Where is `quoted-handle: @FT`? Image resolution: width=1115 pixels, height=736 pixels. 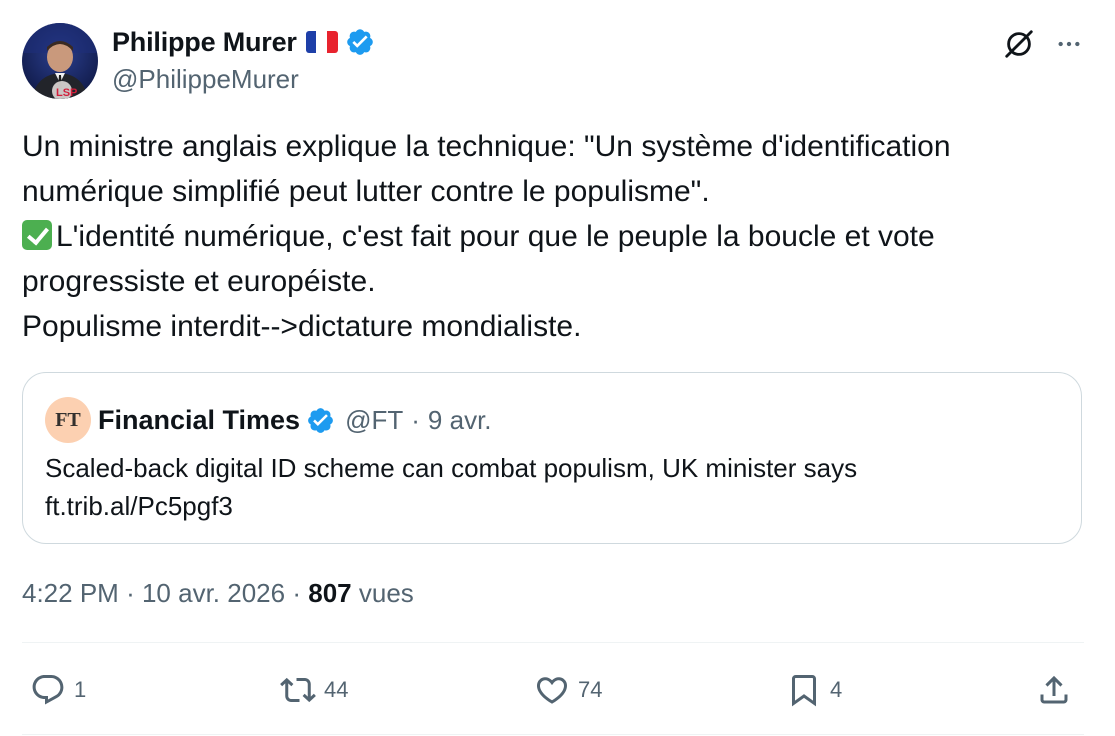 quoted-handle: @FT is located at coordinates (374, 419).